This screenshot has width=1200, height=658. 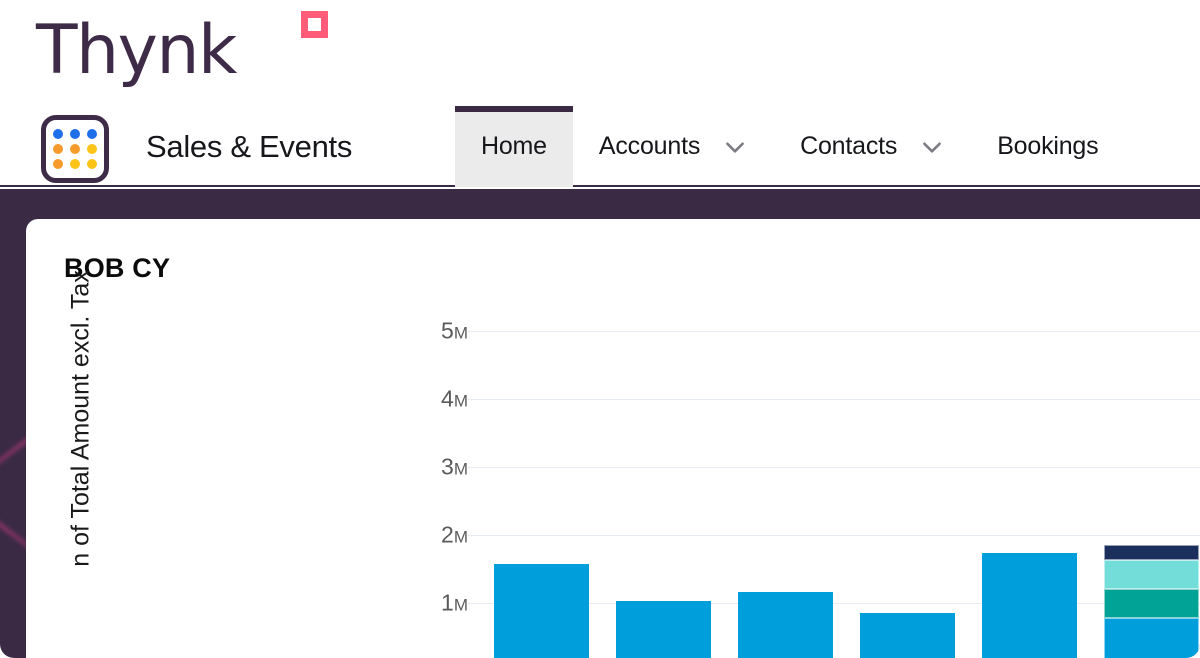 What do you see at coordinates (454, 398) in the screenshot?
I see `y-axis-tick-label: 4M` at bounding box center [454, 398].